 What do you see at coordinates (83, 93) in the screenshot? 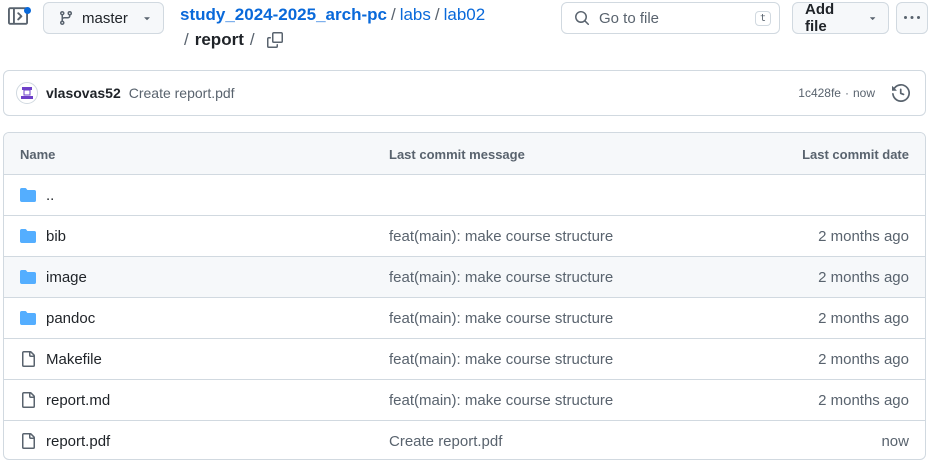
I see `commit-author: vlasovas52` at bounding box center [83, 93].